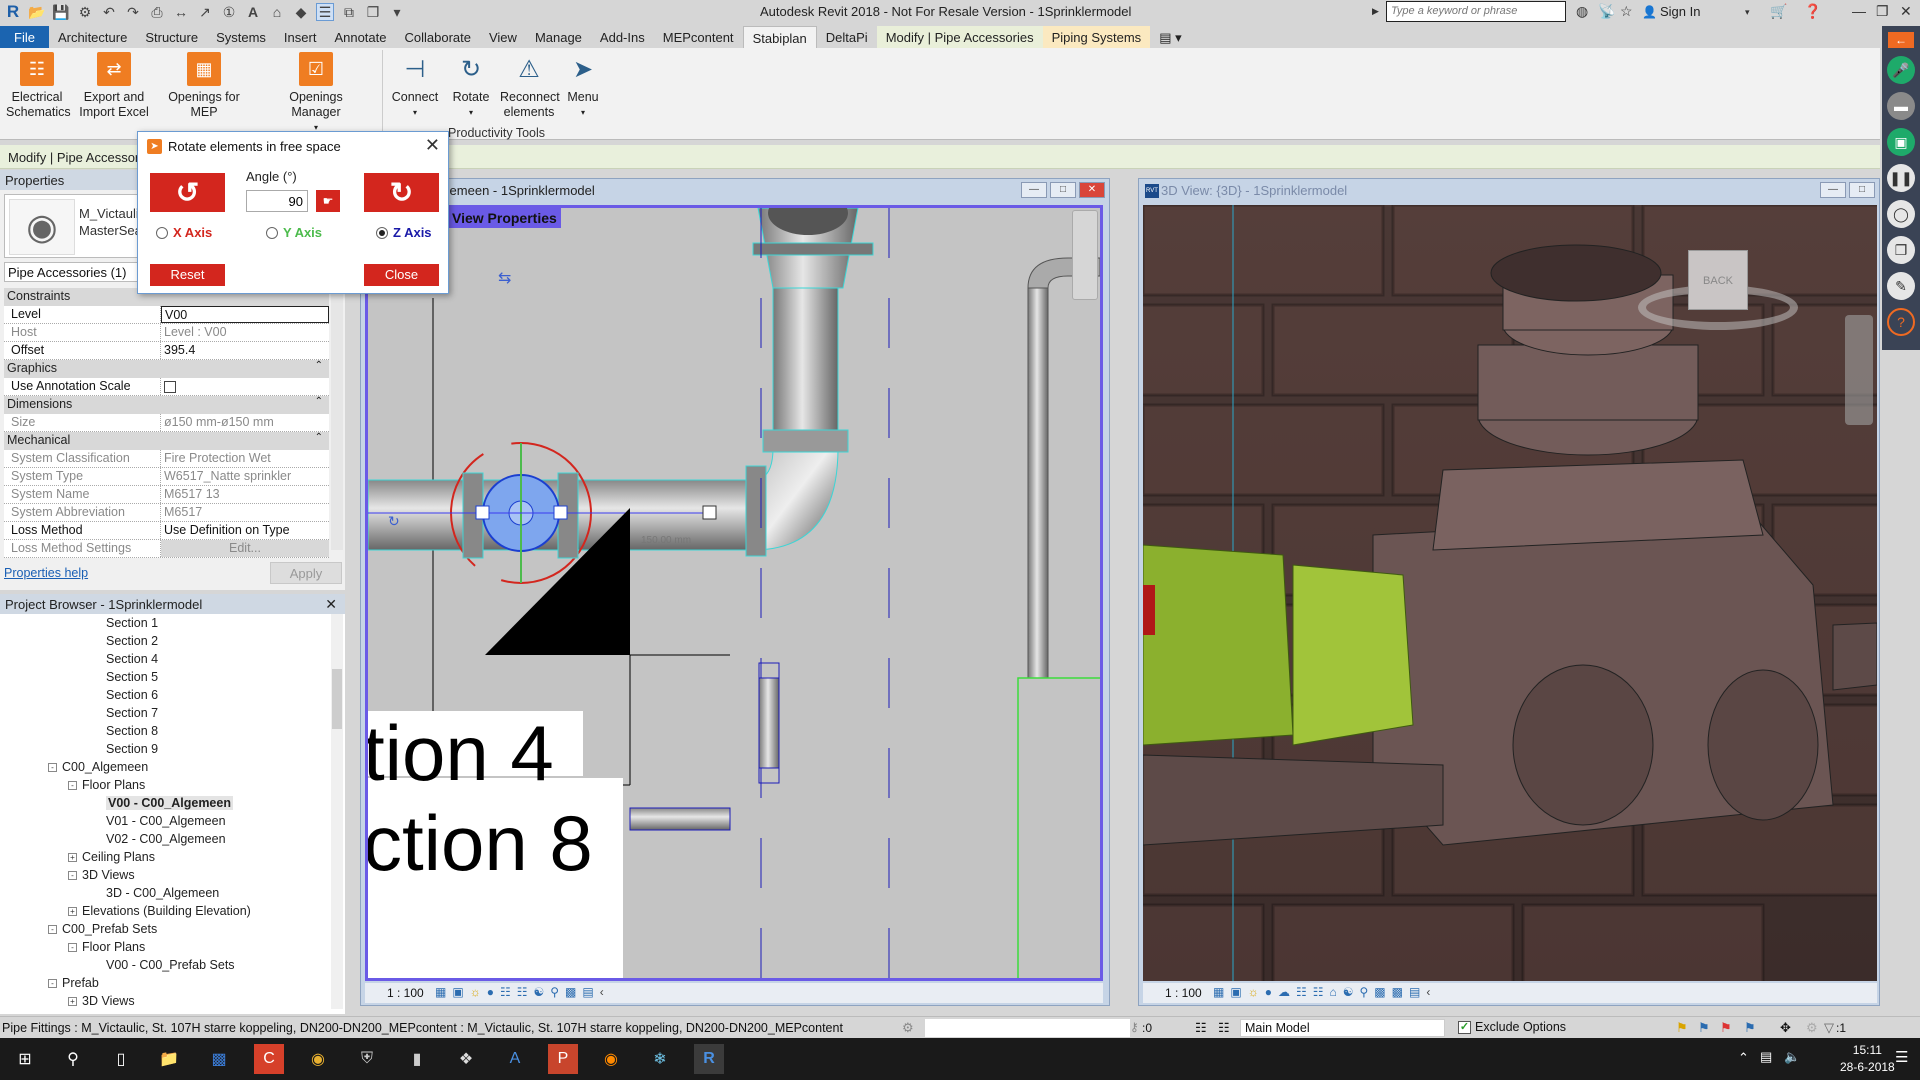 The width and height of the screenshot is (1920, 1080). Describe the element at coordinates (219, 1059) in the screenshot. I see `network-app-icon: ▩` at that location.